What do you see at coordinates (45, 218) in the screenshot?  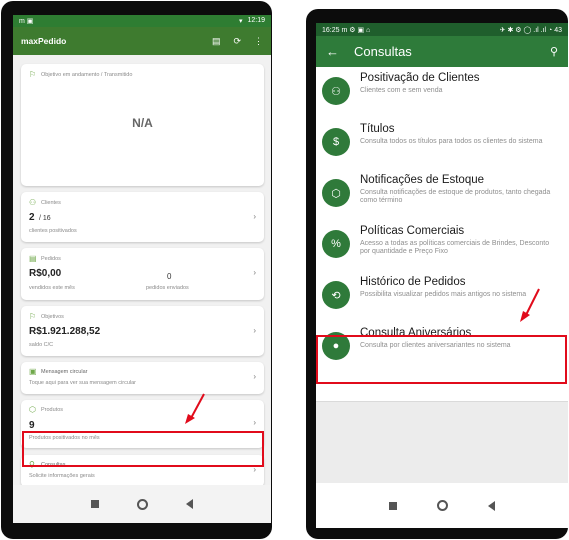 I see `clientes-total: / 16` at bounding box center [45, 218].